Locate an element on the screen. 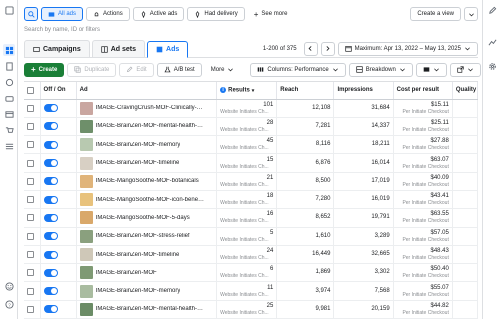 The image size is (500, 319). duplicate-button: Duplicate is located at coordinates (92, 69).